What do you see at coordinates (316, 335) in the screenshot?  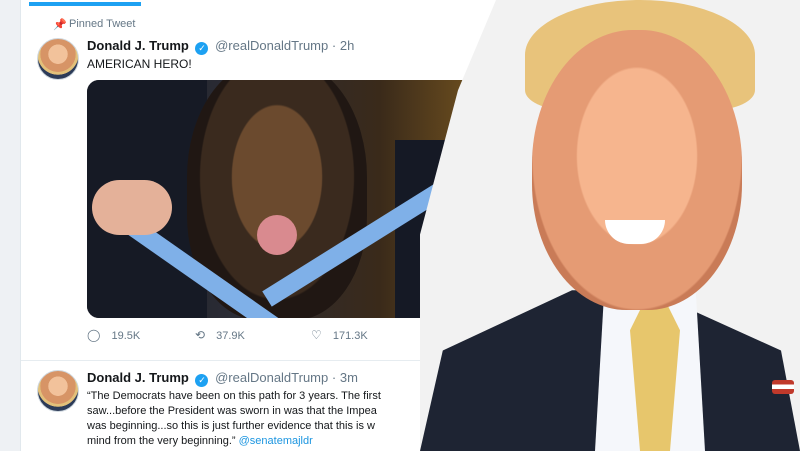 I see `like-icon: ♡` at bounding box center [316, 335].